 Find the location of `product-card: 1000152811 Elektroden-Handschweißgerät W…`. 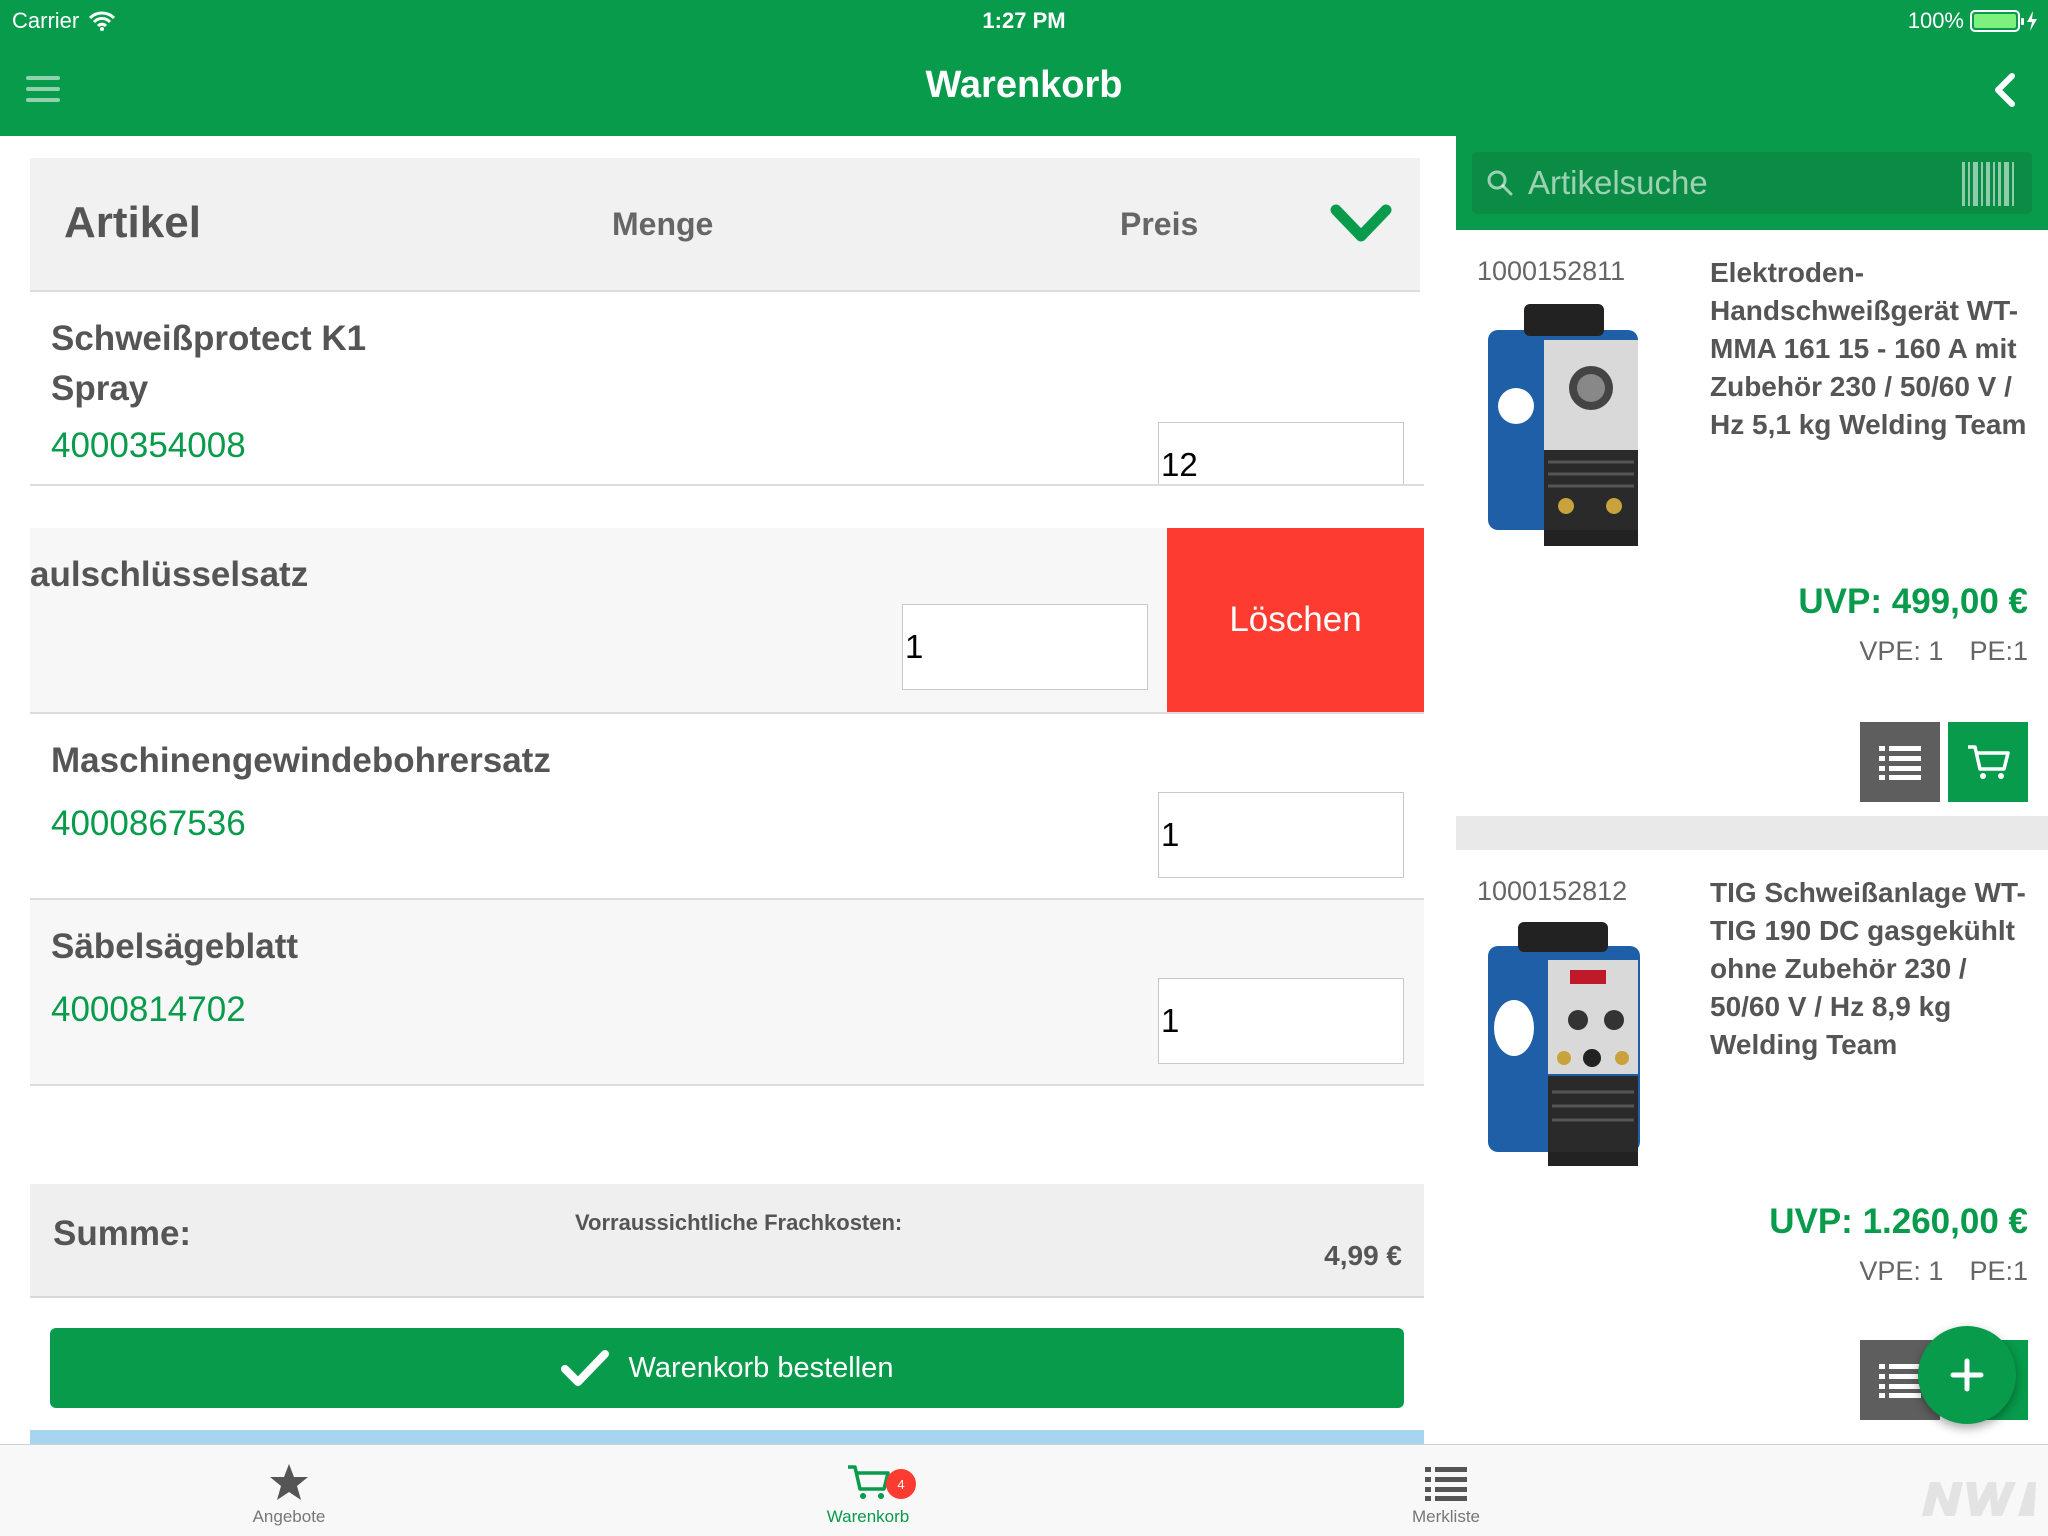

product-card: 1000152811 Elektroden-Handschweißgerät W… is located at coordinates (1752, 523).